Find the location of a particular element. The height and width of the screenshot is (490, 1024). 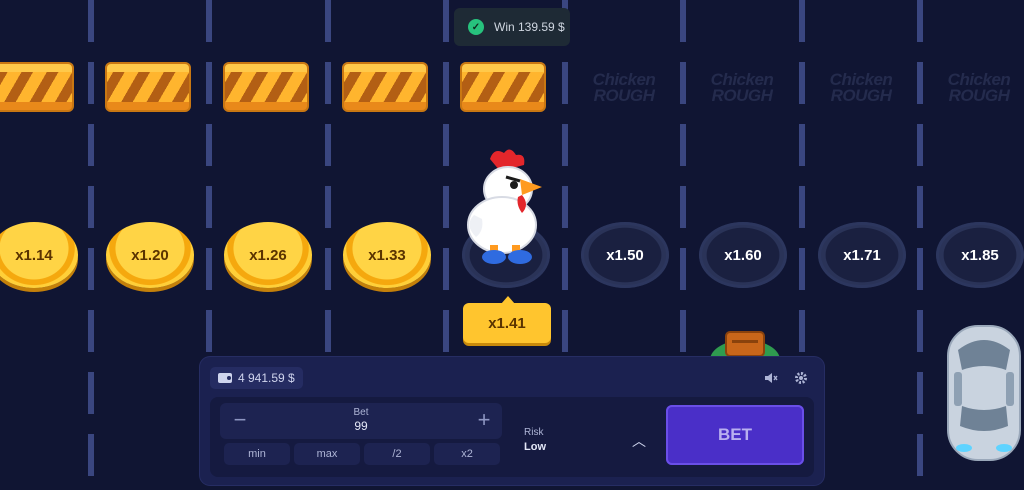

bet-half-button: /2 is located at coordinates (397, 454).